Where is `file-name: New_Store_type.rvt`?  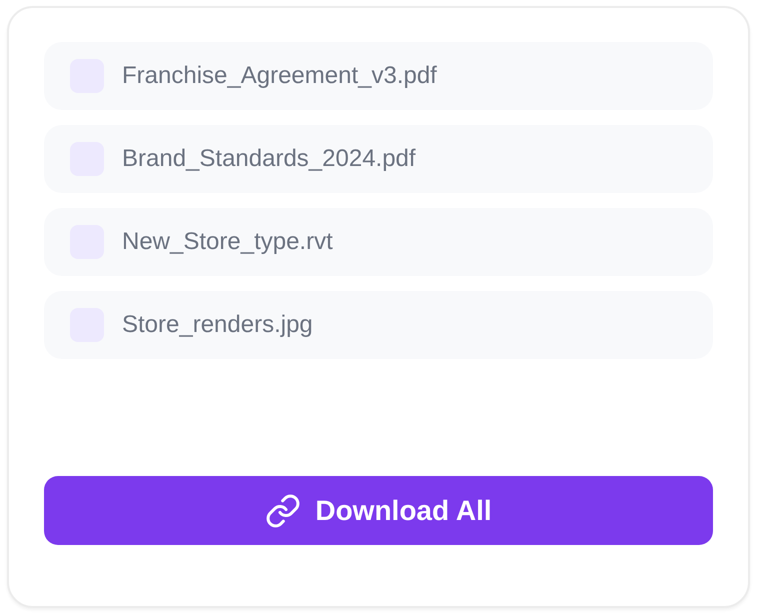
file-name: New_Store_type.rvt is located at coordinates (227, 242).